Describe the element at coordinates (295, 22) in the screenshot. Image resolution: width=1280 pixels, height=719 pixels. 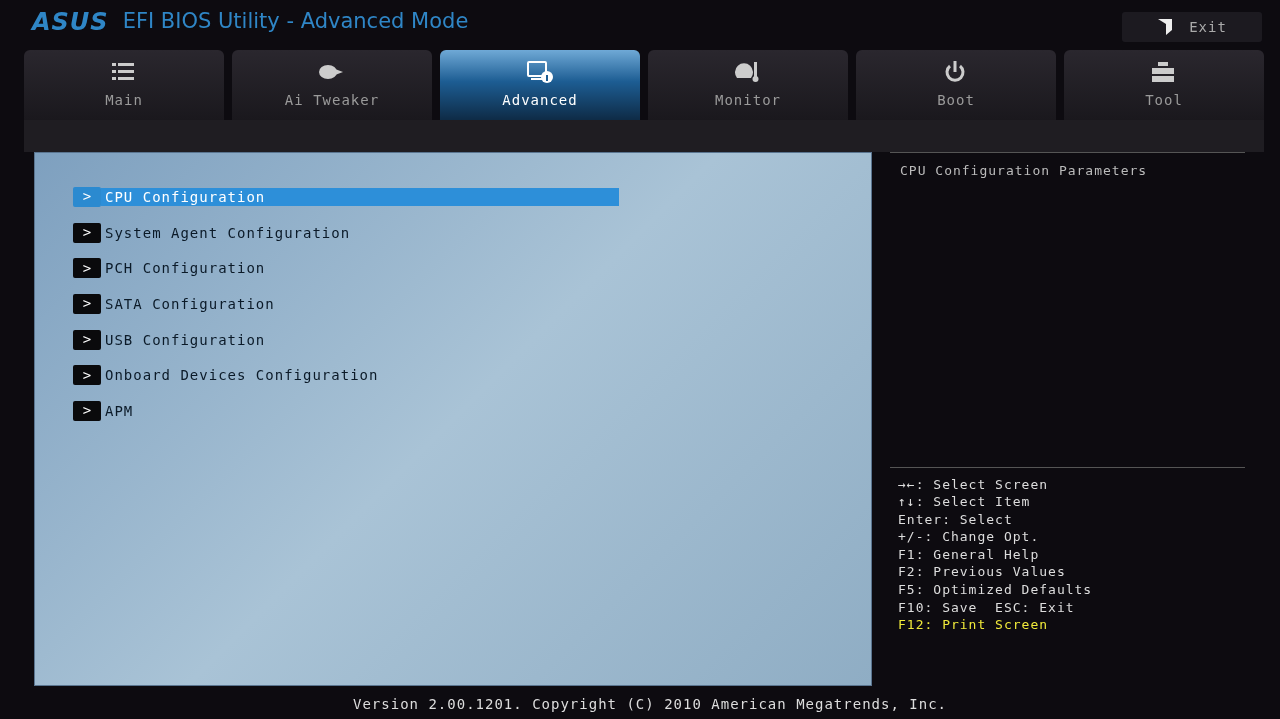
I see `window-title: EFI BIOS Utility - Advanced Mode` at that location.